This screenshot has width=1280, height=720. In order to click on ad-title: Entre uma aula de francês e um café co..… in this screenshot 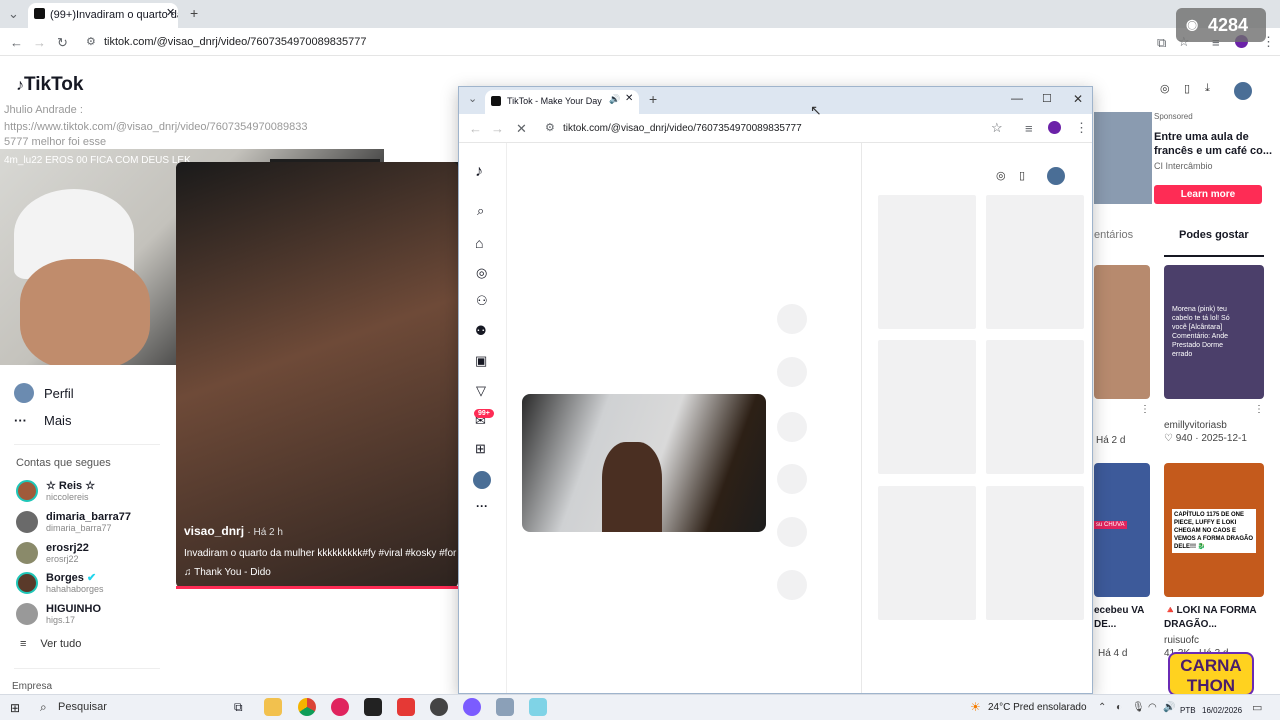, I will do `click(1214, 144)`.